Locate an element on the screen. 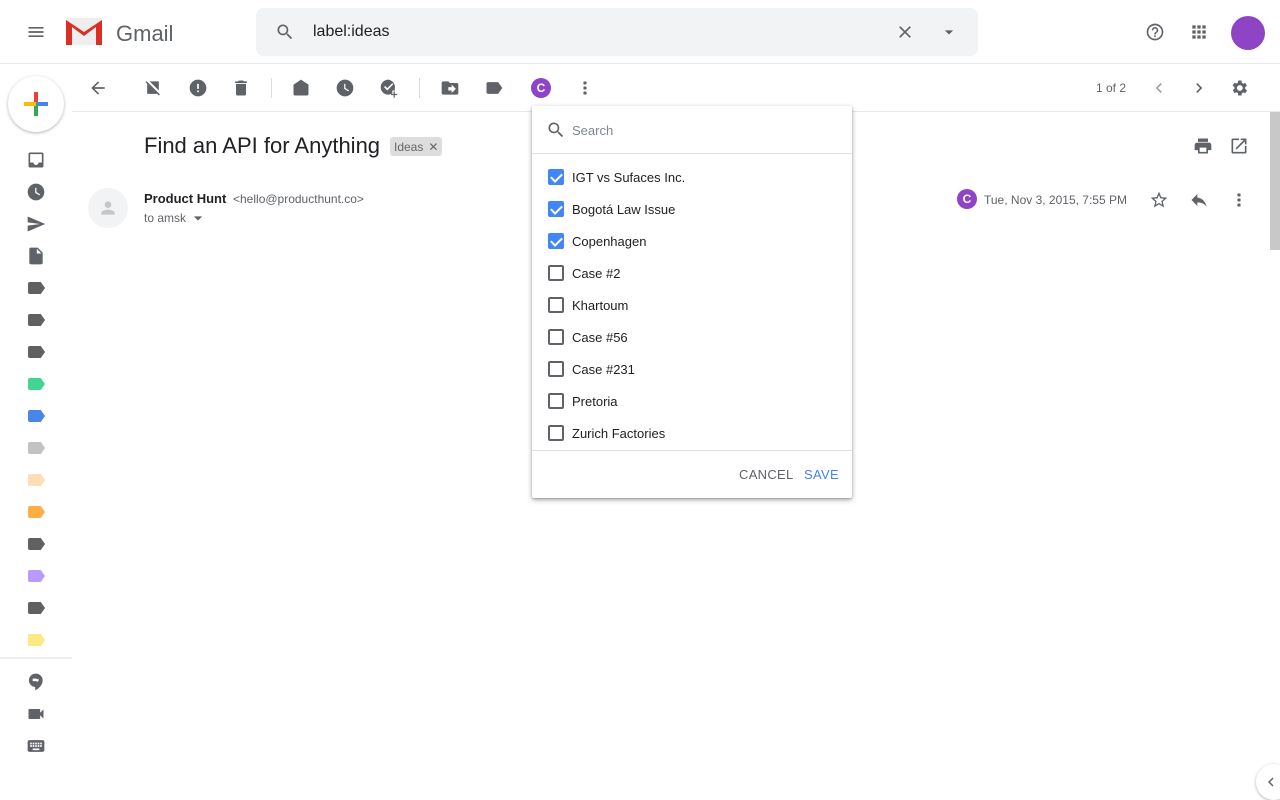 This screenshot has width=1280, height=800. message-more-icon is located at coordinates (1239, 200).